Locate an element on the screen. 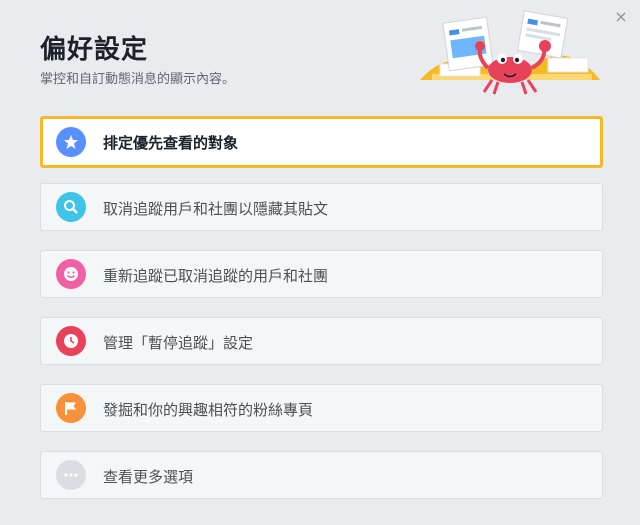 The height and width of the screenshot is (525, 640). more-icon is located at coordinates (71, 475).